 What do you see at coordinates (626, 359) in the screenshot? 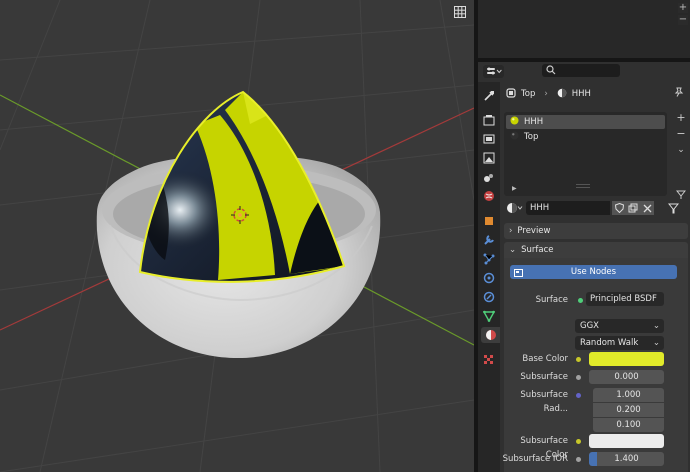
I see `base-color-swatch` at bounding box center [626, 359].